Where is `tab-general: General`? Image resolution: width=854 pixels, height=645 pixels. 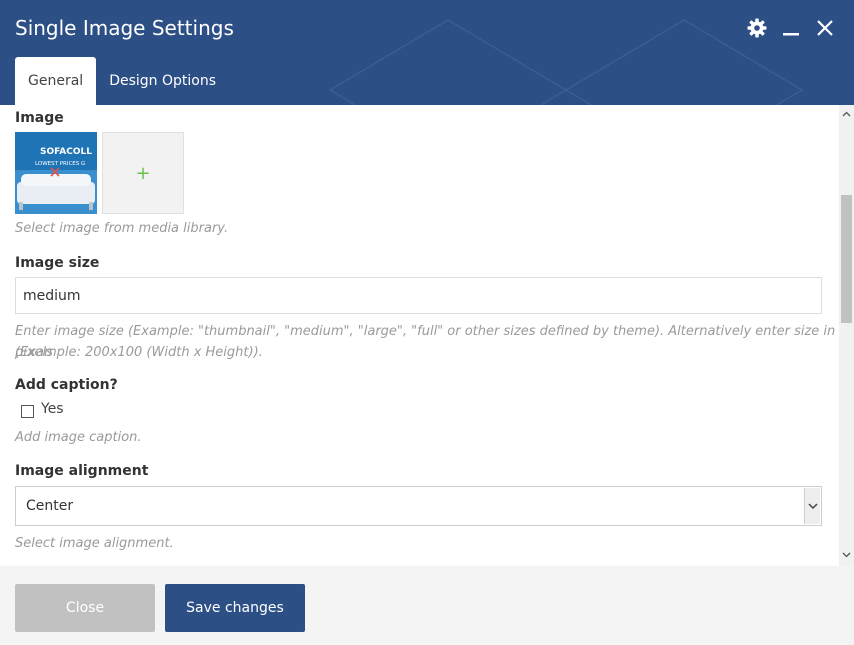
tab-general: General is located at coordinates (56, 81).